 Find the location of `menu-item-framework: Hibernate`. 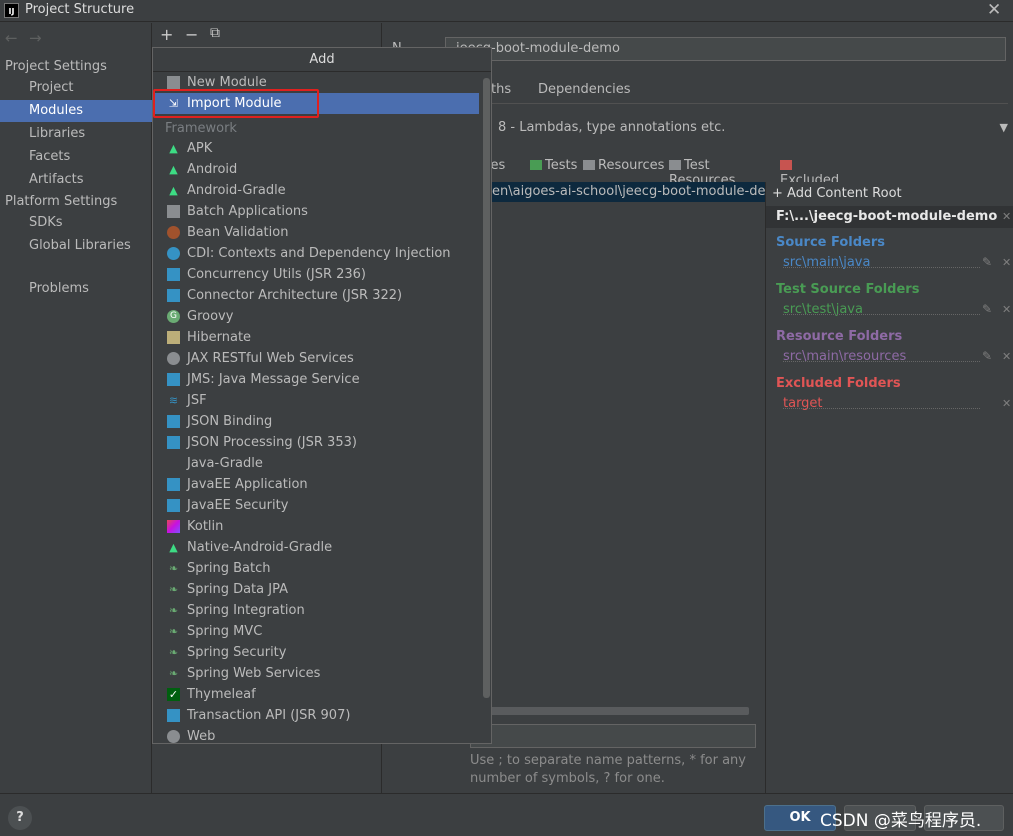

menu-item-framework: Hibernate is located at coordinates (316, 337).